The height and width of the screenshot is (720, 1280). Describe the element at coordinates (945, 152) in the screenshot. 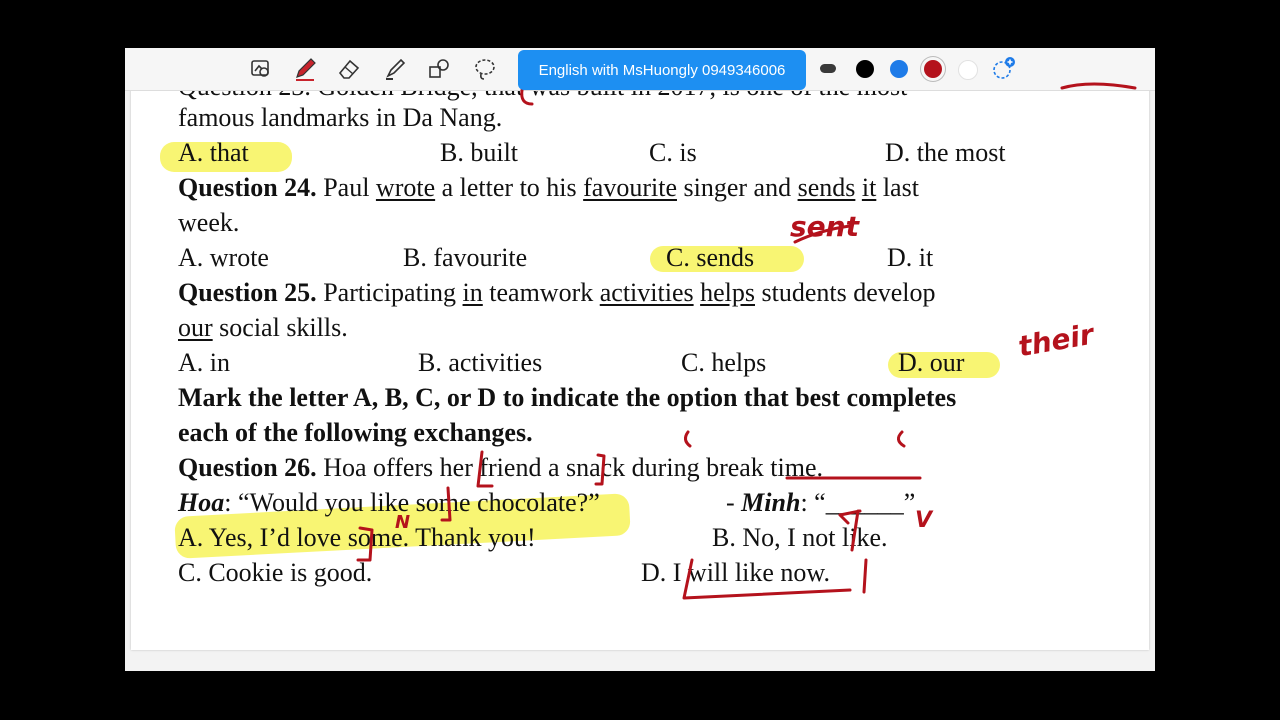

I see `q23-option-d: D. the most` at that location.